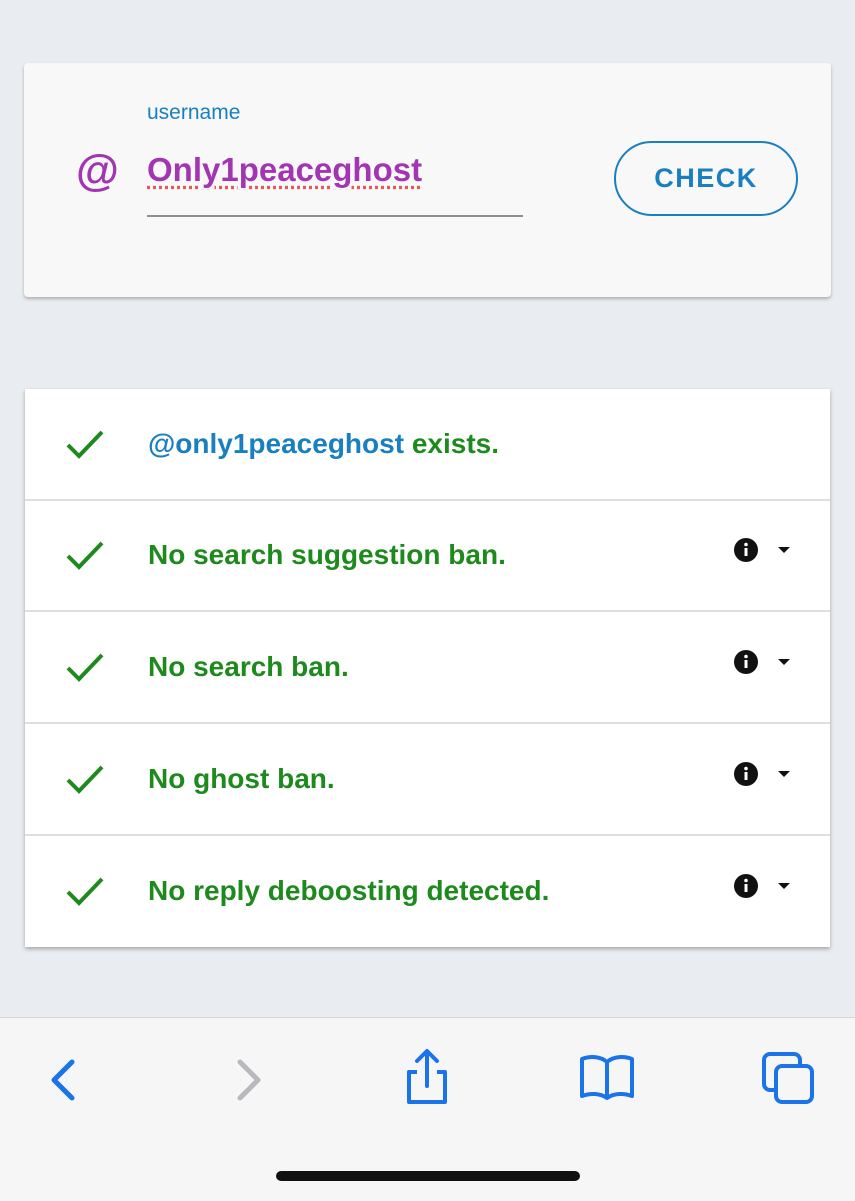 The image size is (855, 1201). Describe the element at coordinates (276, 443) in the screenshot. I see `username-handle: @only1peaceghost` at that location.